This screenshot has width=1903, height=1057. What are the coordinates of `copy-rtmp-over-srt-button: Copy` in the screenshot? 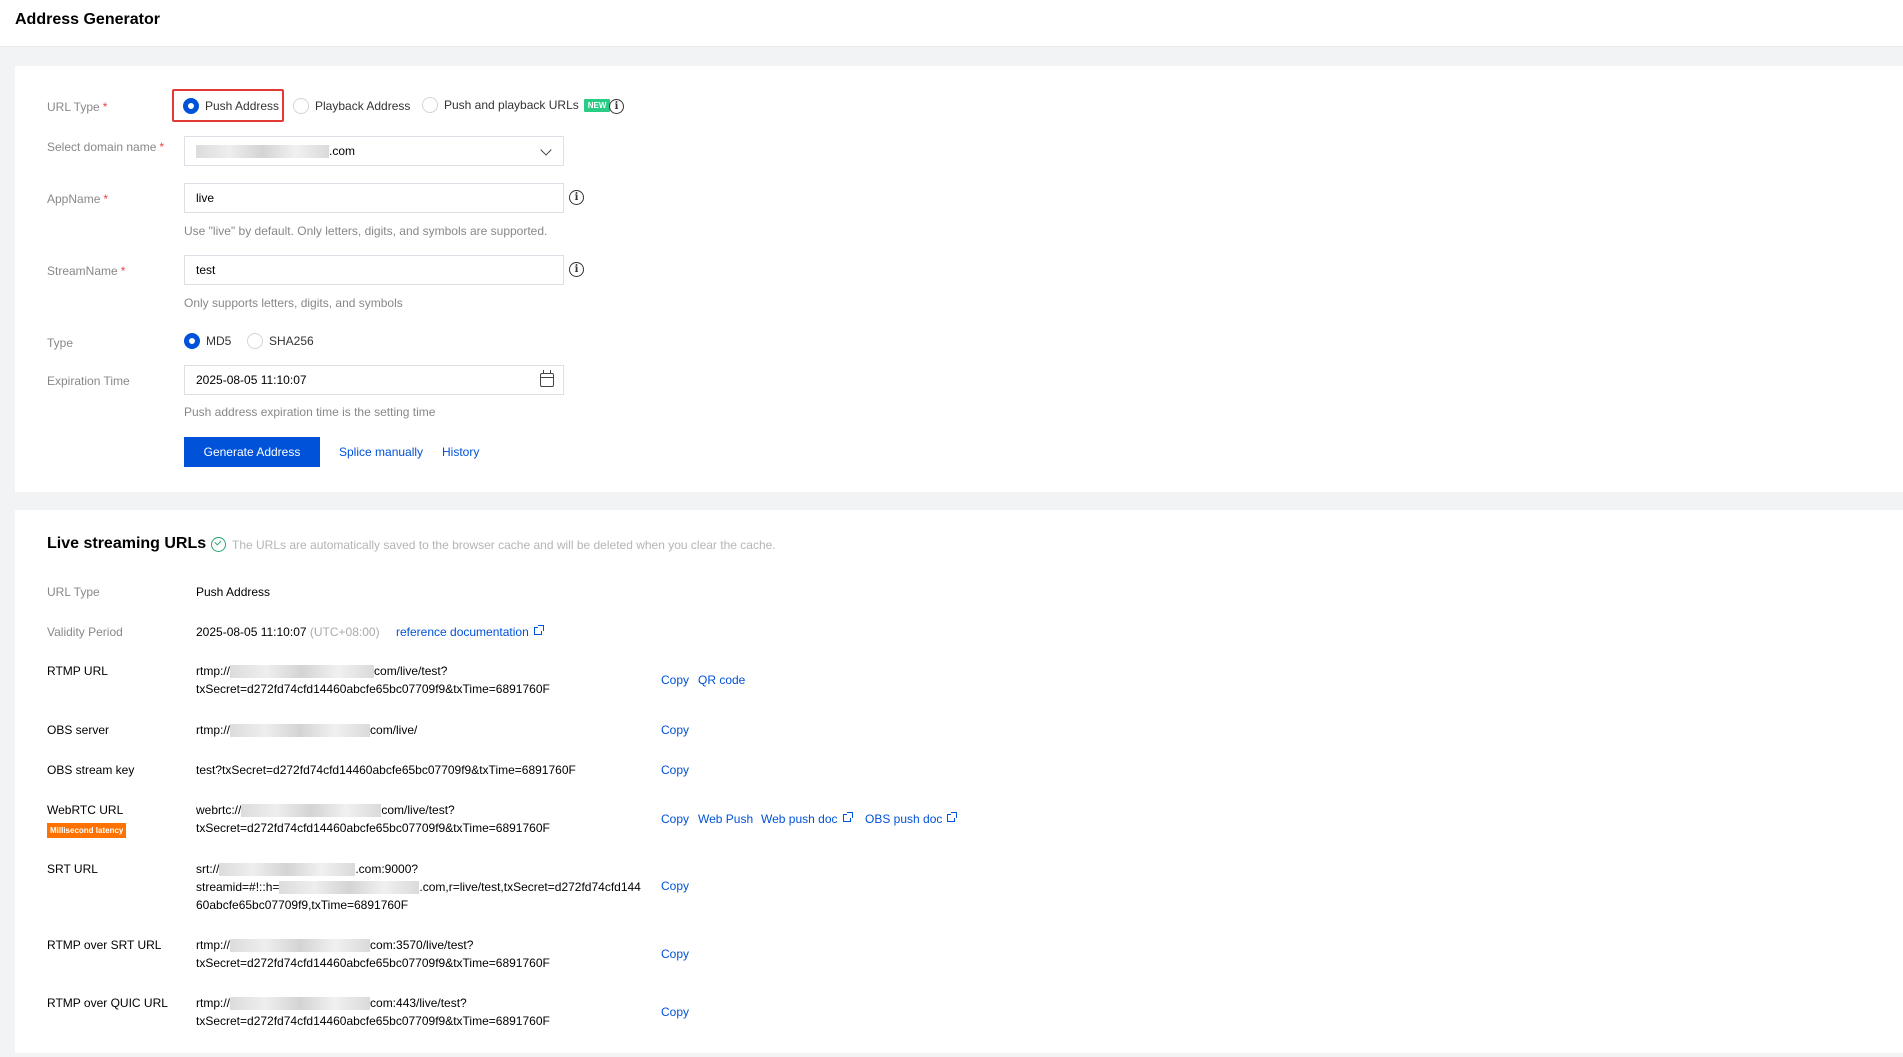 It's located at (675, 954).